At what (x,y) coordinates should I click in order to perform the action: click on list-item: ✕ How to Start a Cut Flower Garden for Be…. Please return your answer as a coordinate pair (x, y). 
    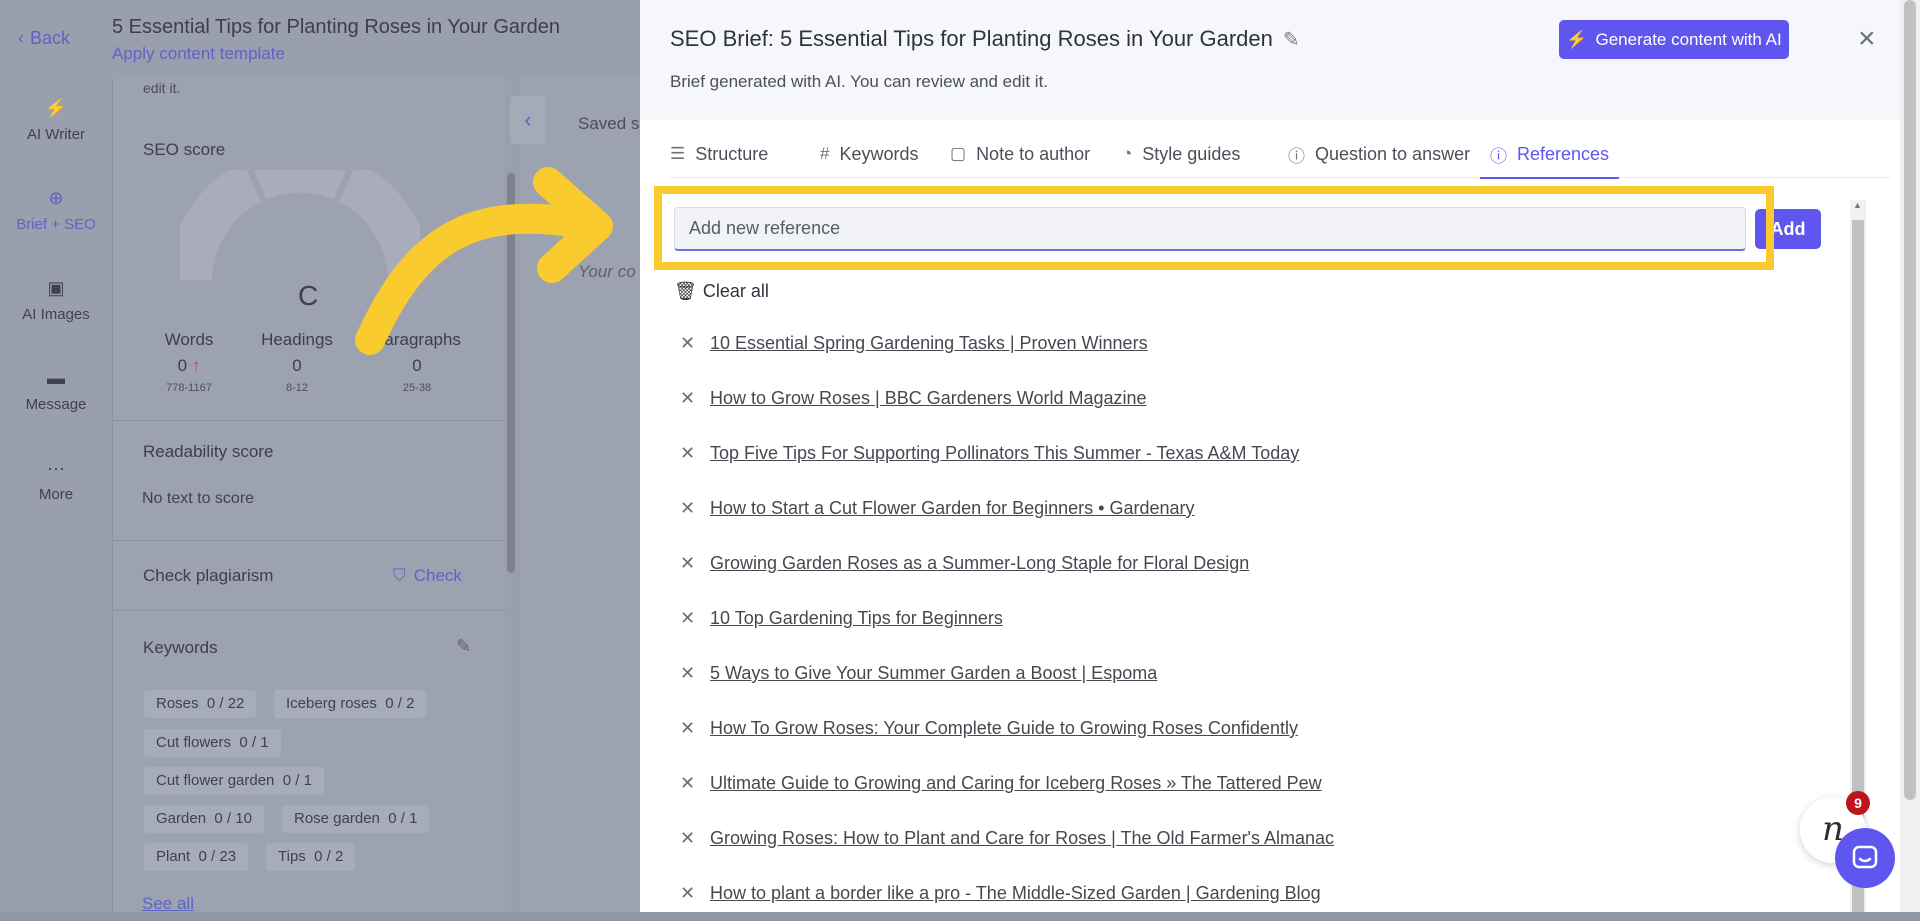
    Looking at the image, I should click on (1230, 508).